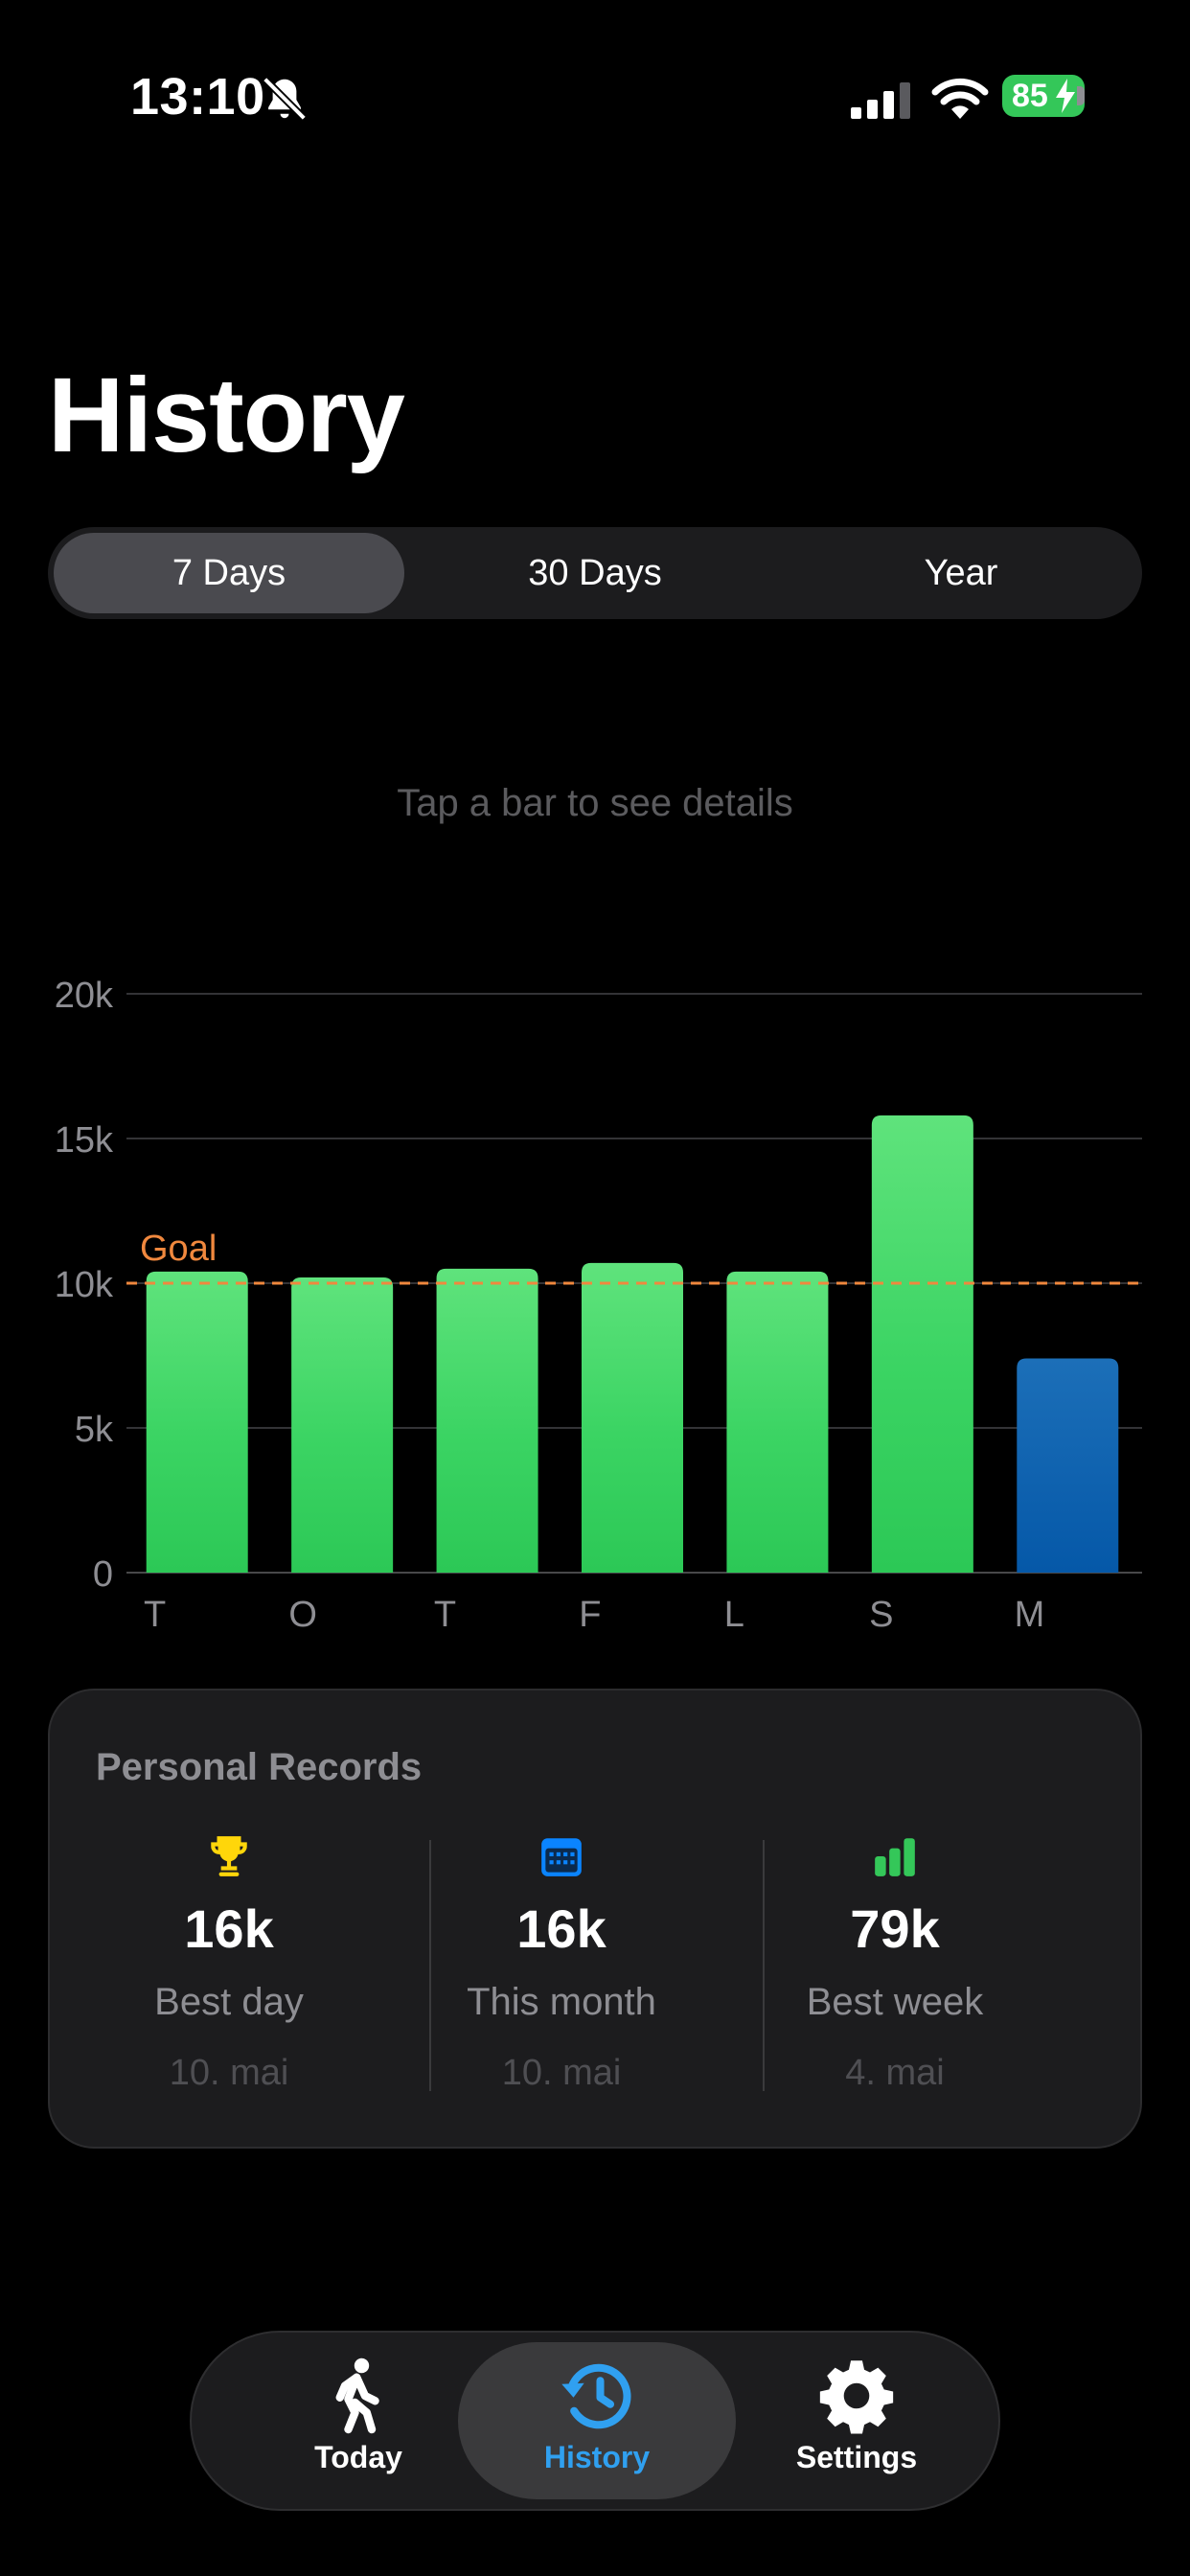 The image size is (1190, 2576). What do you see at coordinates (895, 2002) in the screenshot?
I see `record-label: Best week` at bounding box center [895, 2002].